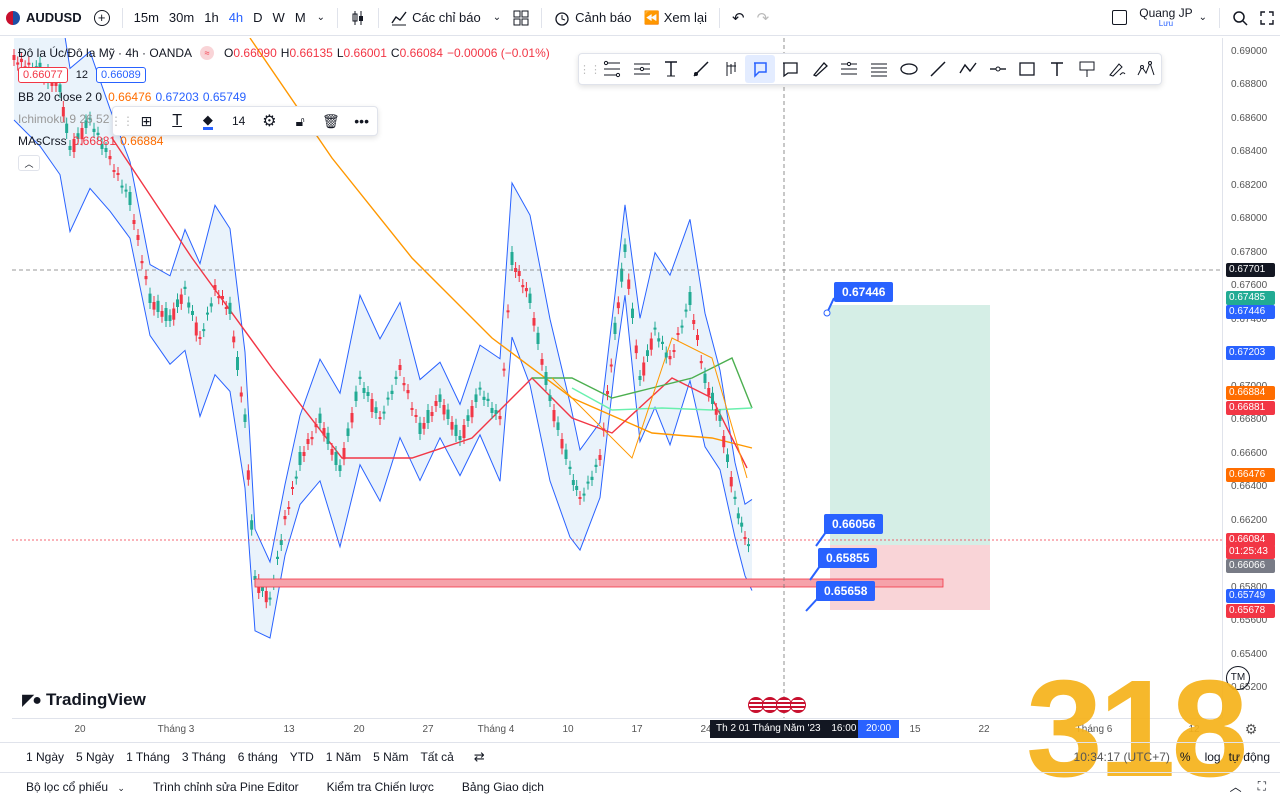 Image resolution: width=1280 pixels, height=806 pixels. What do you see at coordinates (284, 97) in the screenshot?
I see `bb-legend-row: BB 20 close 2 0 0.66476 0.67203 0.65749` at bounding box center [284, 97].